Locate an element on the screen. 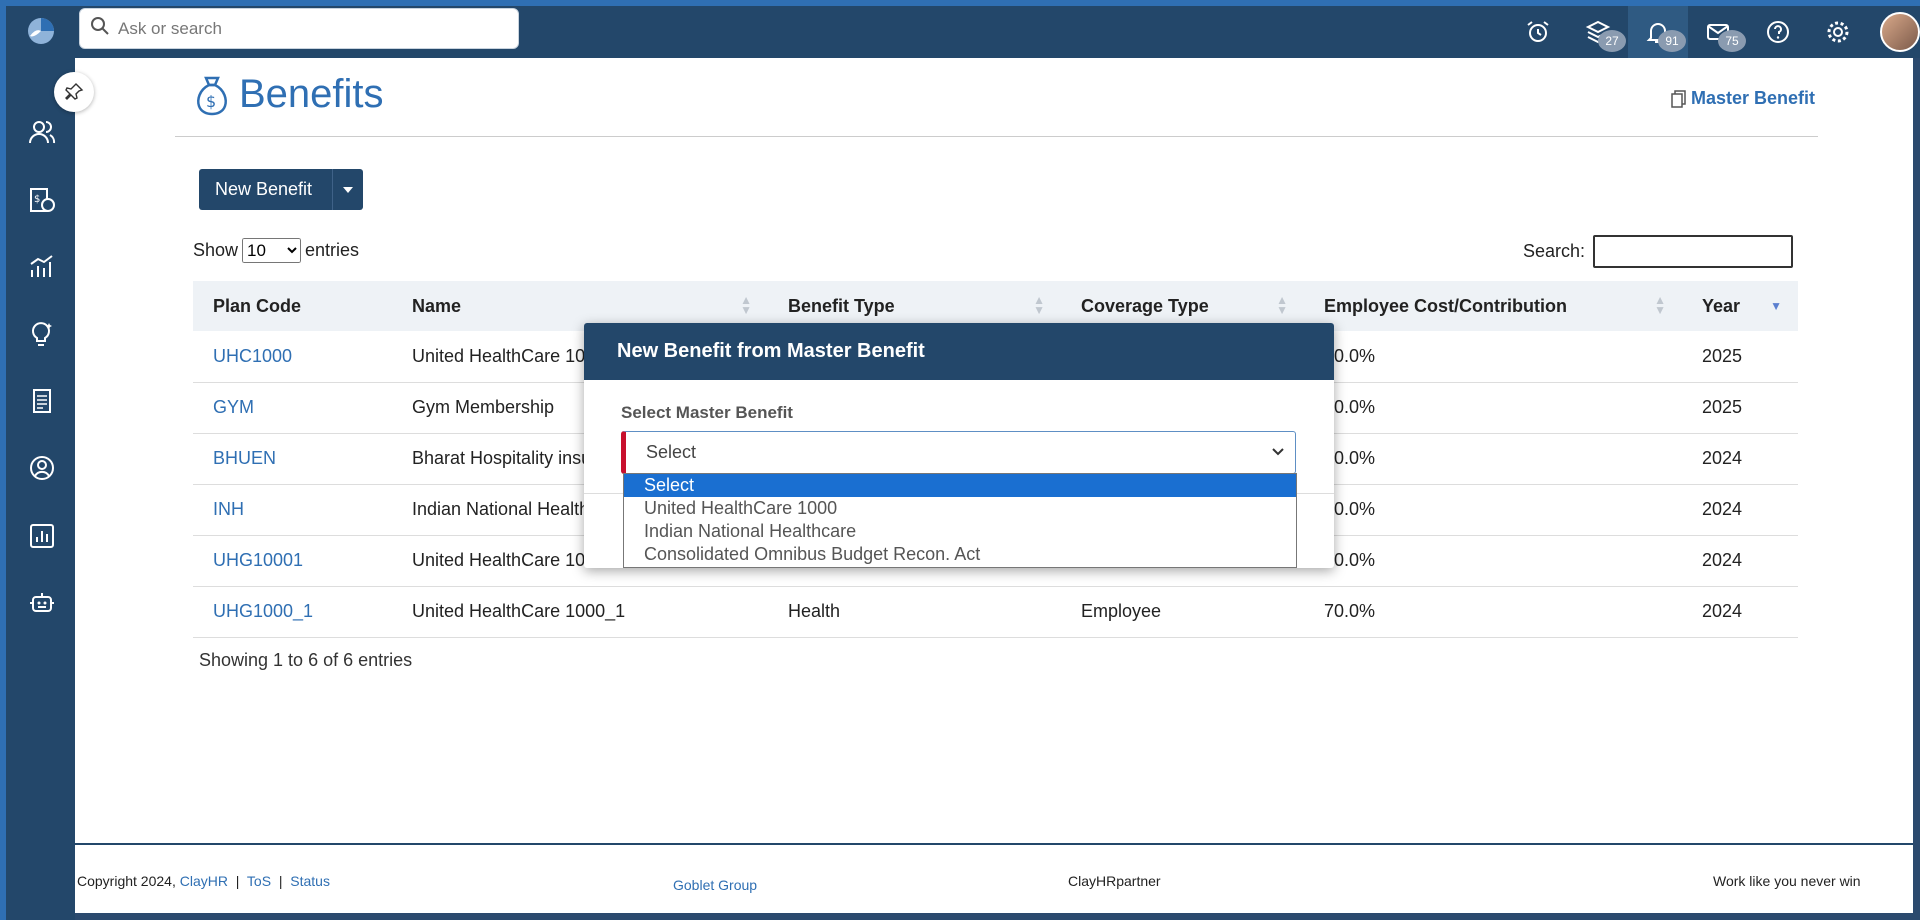  alarm-clock-icon is located at coordinates (1538, 31).